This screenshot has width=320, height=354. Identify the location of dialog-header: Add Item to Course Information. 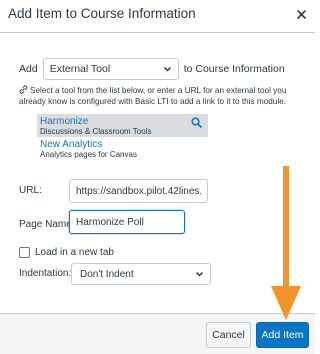
(157, 16).